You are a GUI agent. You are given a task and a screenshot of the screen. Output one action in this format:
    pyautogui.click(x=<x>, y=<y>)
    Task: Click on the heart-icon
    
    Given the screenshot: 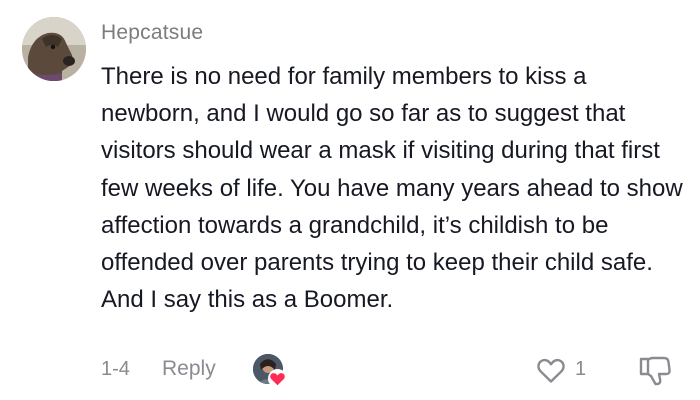 What is the action you would take?
    pyautogui.click(x=277, y=378)
    